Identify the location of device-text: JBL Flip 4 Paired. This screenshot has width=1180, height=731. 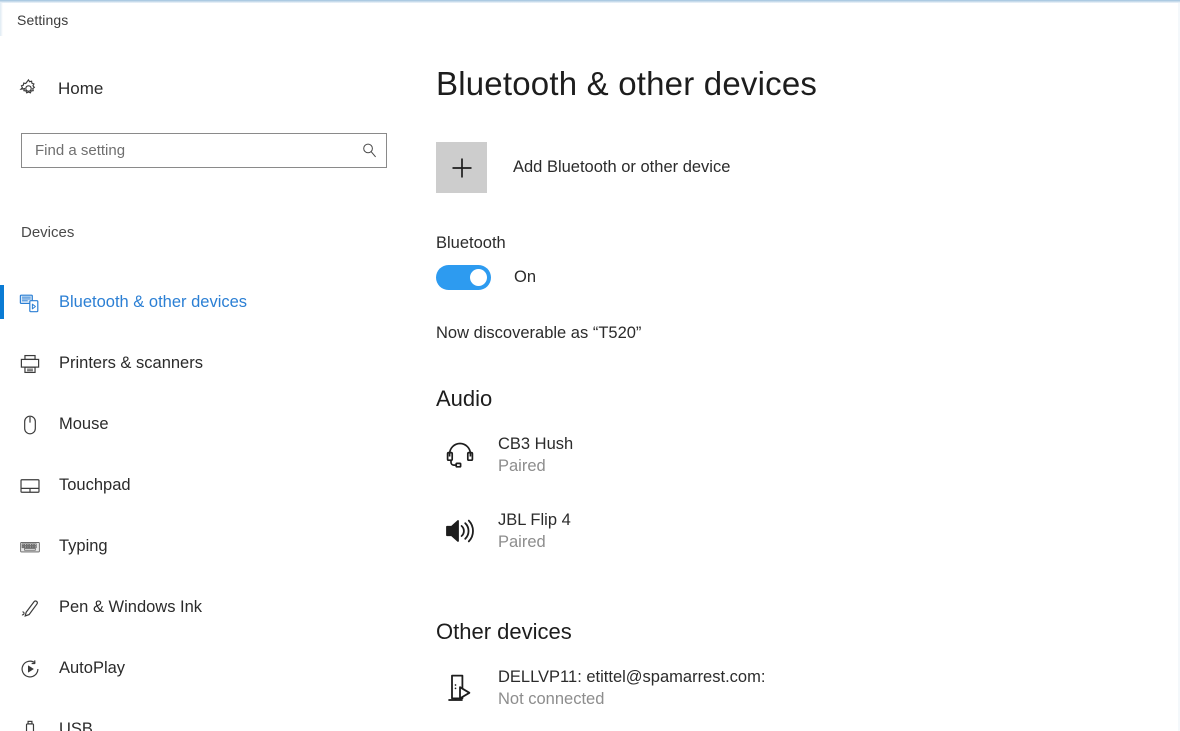
(534, 531).